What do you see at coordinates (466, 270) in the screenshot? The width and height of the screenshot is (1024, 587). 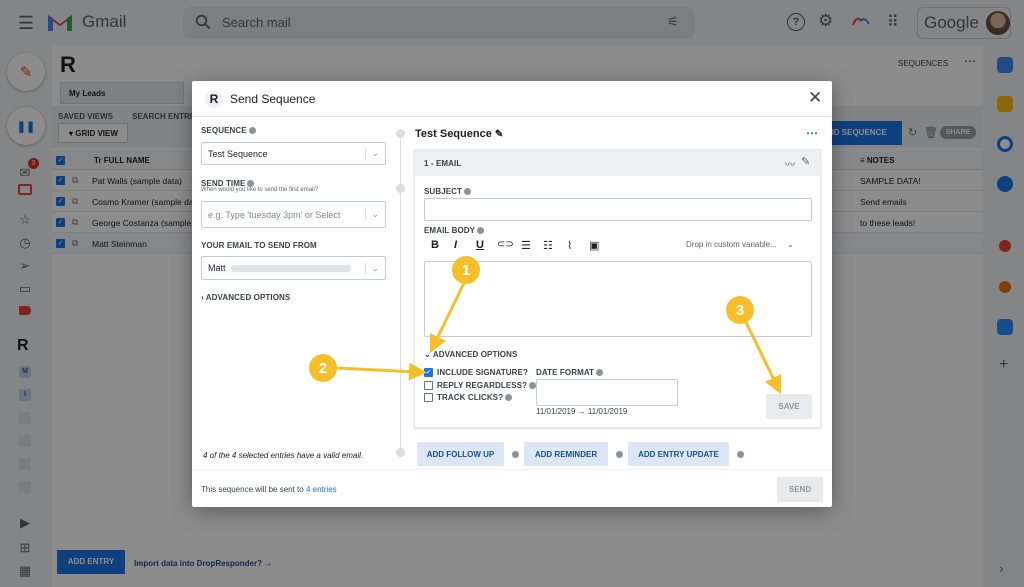 I see `callout-badge-1: 1` at bounding box center [466, 270].